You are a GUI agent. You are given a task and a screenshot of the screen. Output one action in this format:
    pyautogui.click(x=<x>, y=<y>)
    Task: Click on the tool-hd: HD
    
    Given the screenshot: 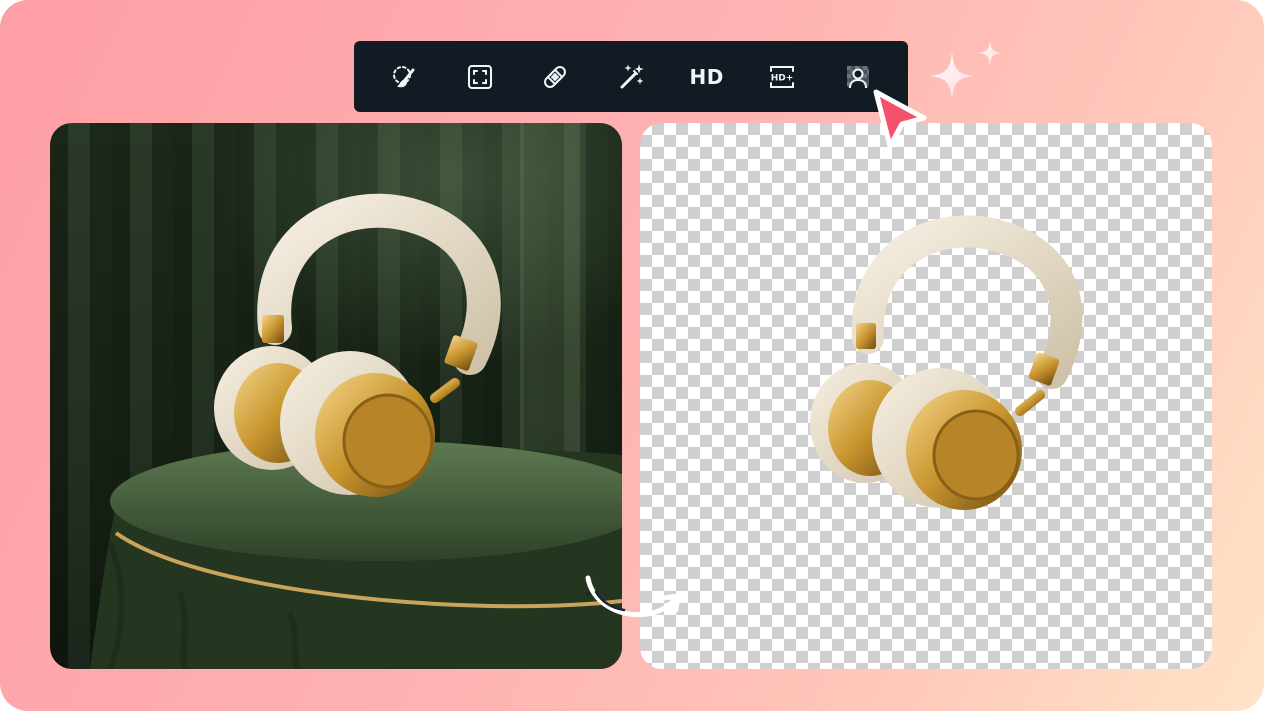 What is the action you would take?
    pyautogui.click(x=707, y=77)
    